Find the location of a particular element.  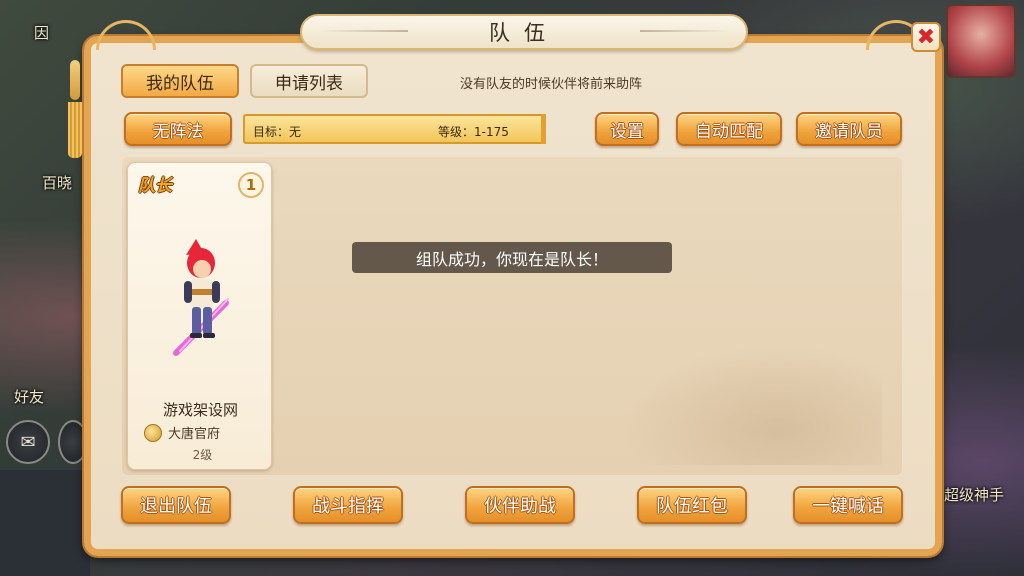

dialog-title: 队伍 is located at coordinates (524, 33).